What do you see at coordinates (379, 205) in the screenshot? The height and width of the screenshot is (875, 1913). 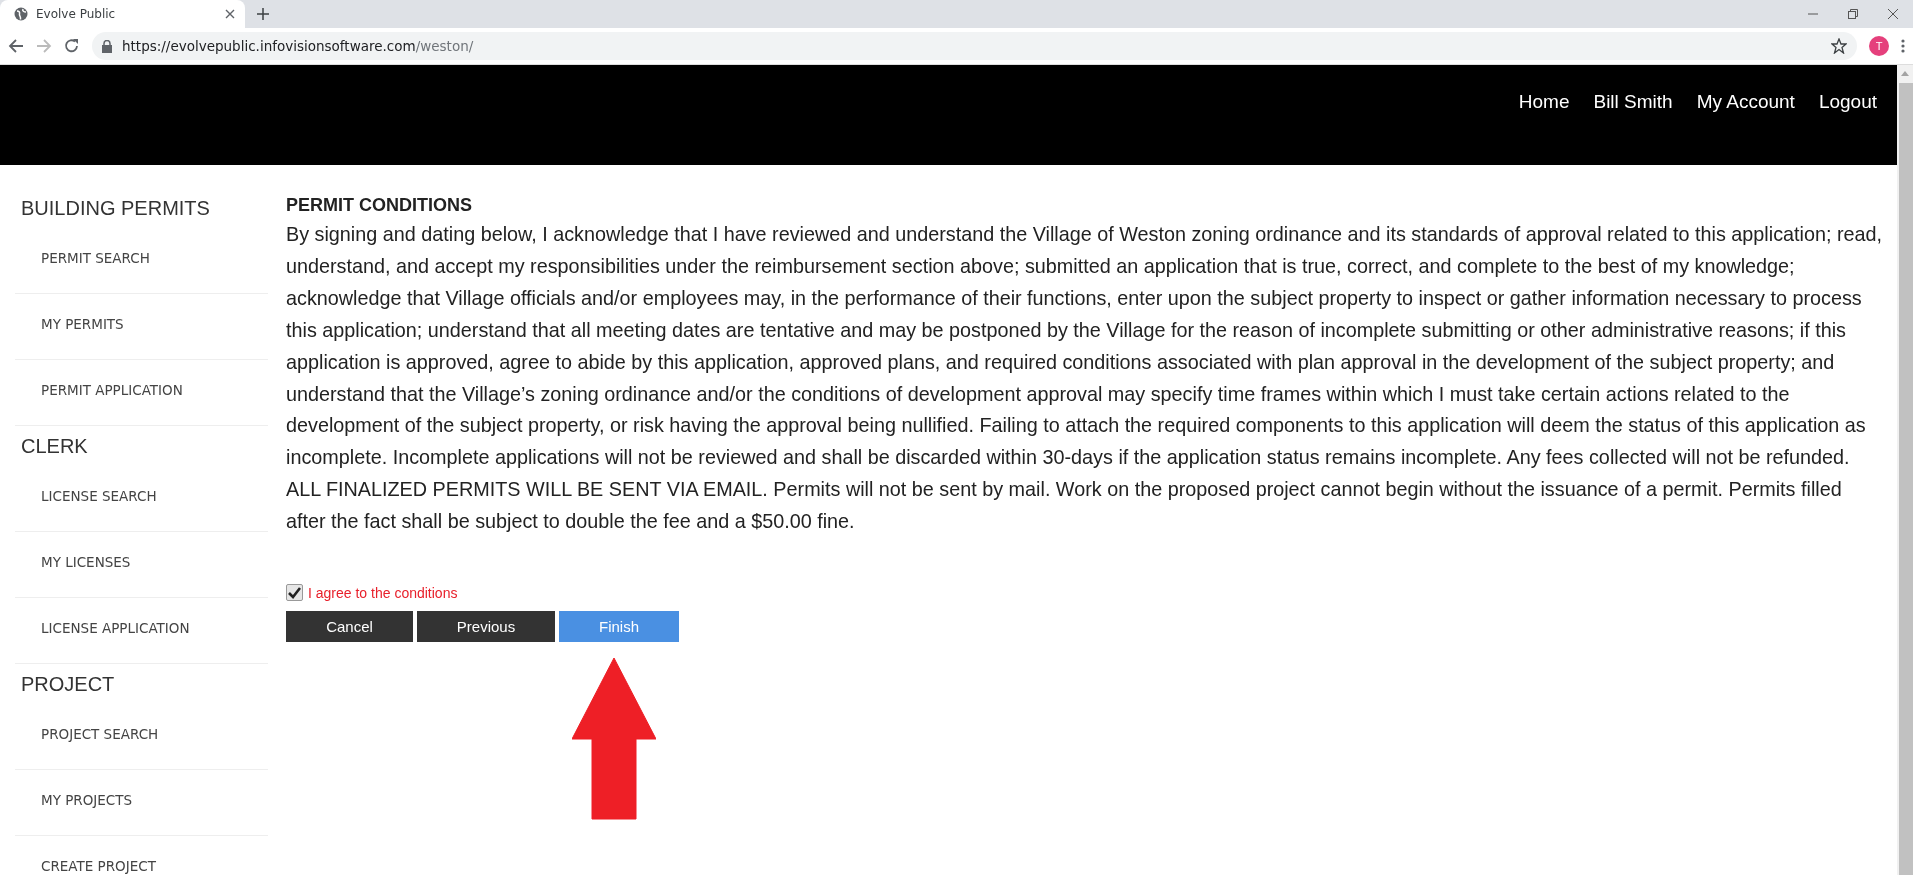 I see `section-title: PERMIT CONDITIONS` at bounding box center [379, 205].